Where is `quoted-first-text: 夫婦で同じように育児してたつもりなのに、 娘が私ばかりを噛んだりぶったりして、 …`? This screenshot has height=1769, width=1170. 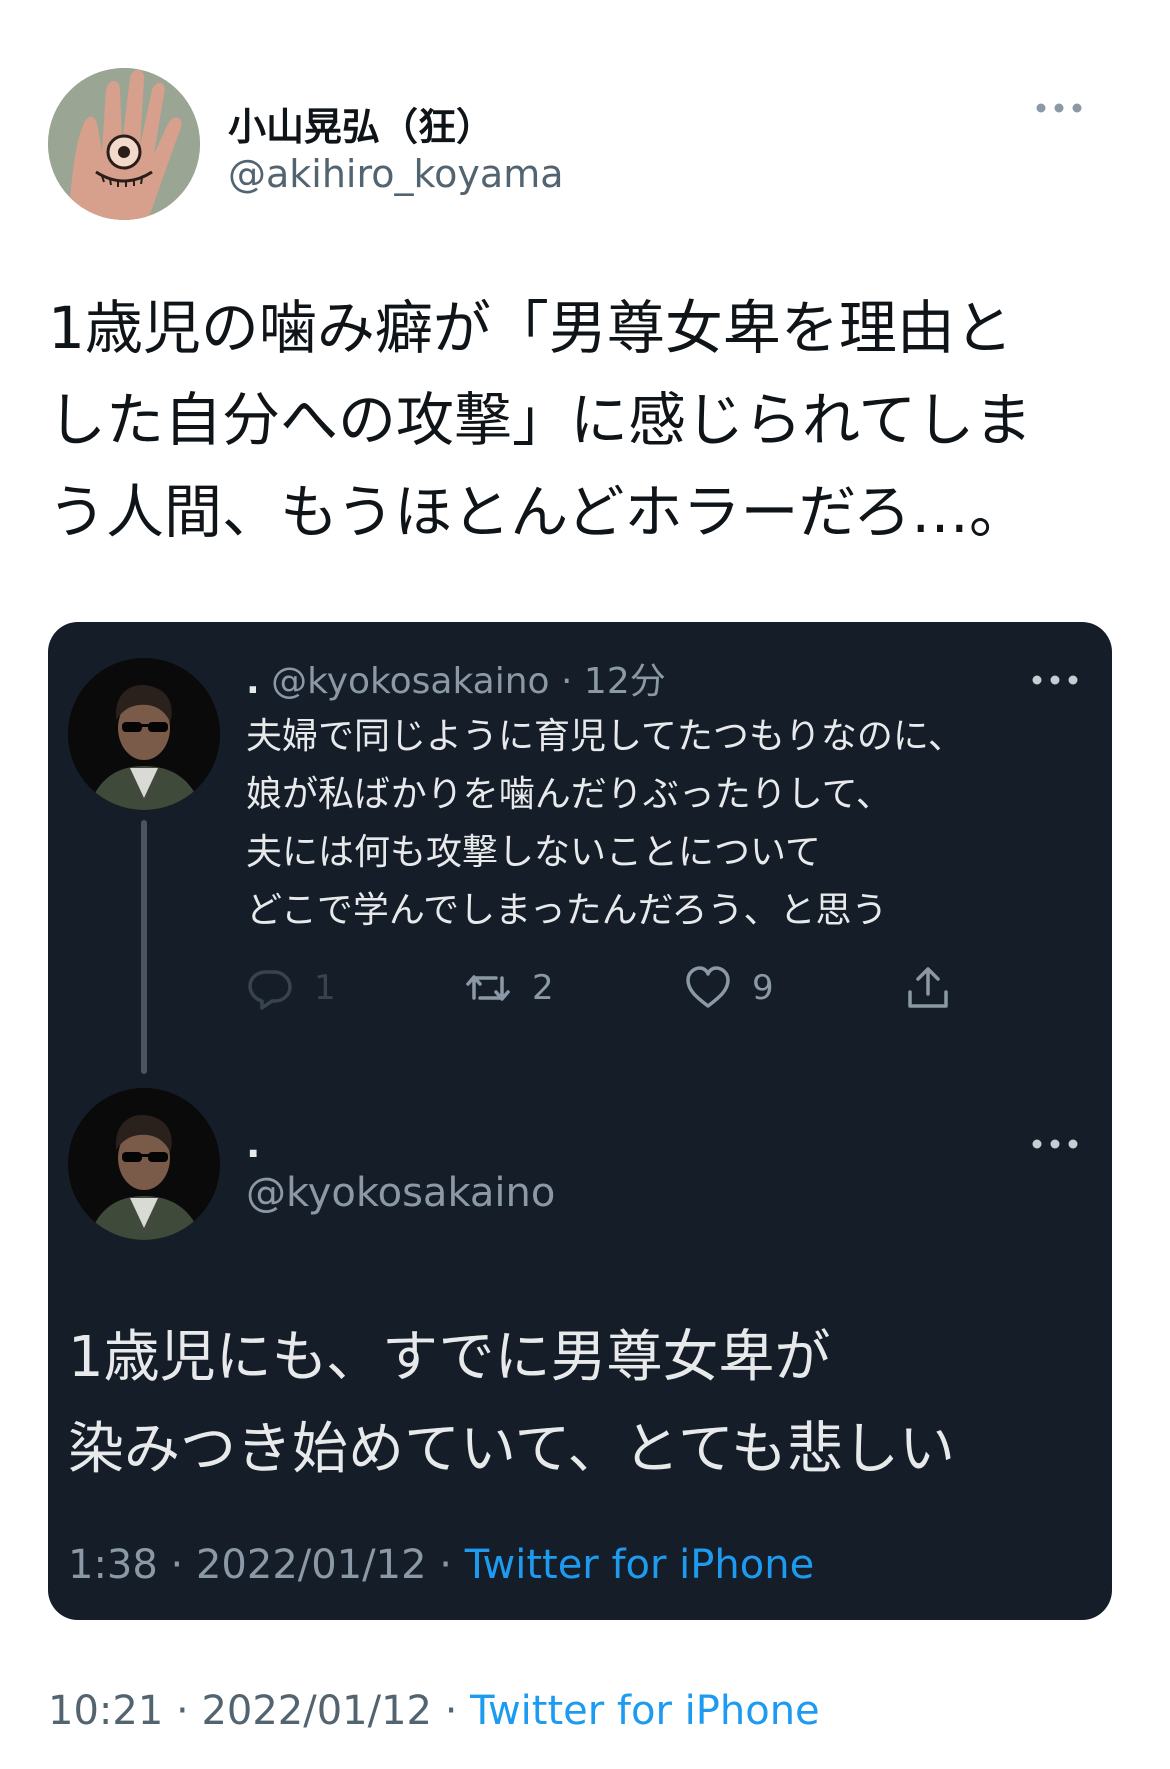
quoted-first-text: 夫婦で同じように育児してたつもりなのに、 娘が私ばかりを噛んだりぶったりして、 … is located at coordinates (605, 823).